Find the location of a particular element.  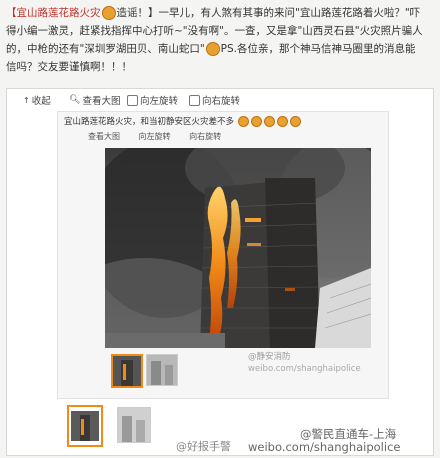

view-large-button: 🔍︎ 查看大图 is located at coordinates (94, 100).